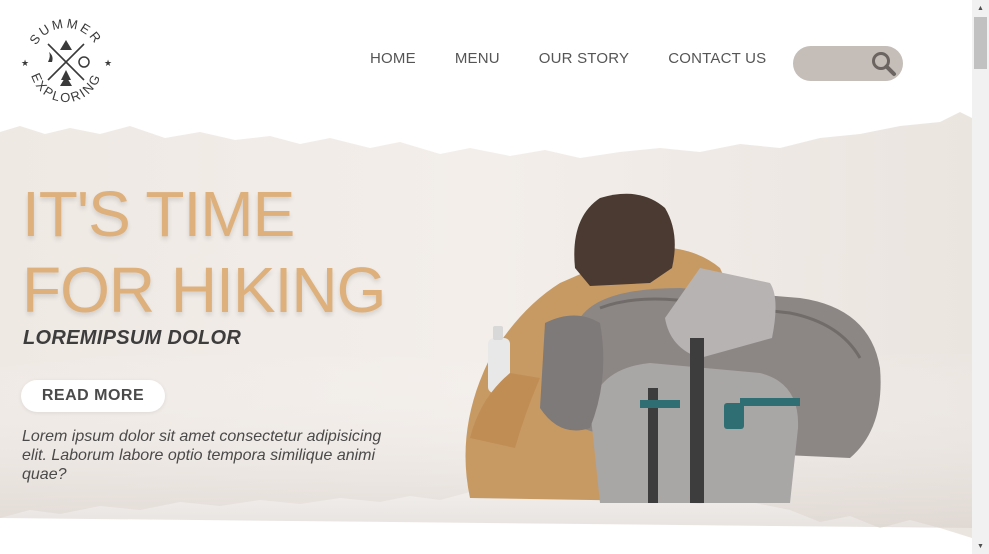 The height and width of the screenshot is (554, 989). What do you see at coordinates (980, 43) in the screenshot?
I see `scrollbar-thumb` at bounding box center [980, 43].